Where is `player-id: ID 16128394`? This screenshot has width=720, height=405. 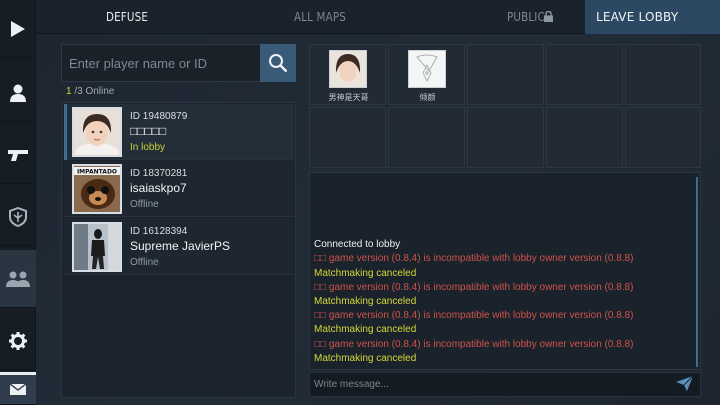
player-id: ID 16128394 is located at coordinates (159, 231).